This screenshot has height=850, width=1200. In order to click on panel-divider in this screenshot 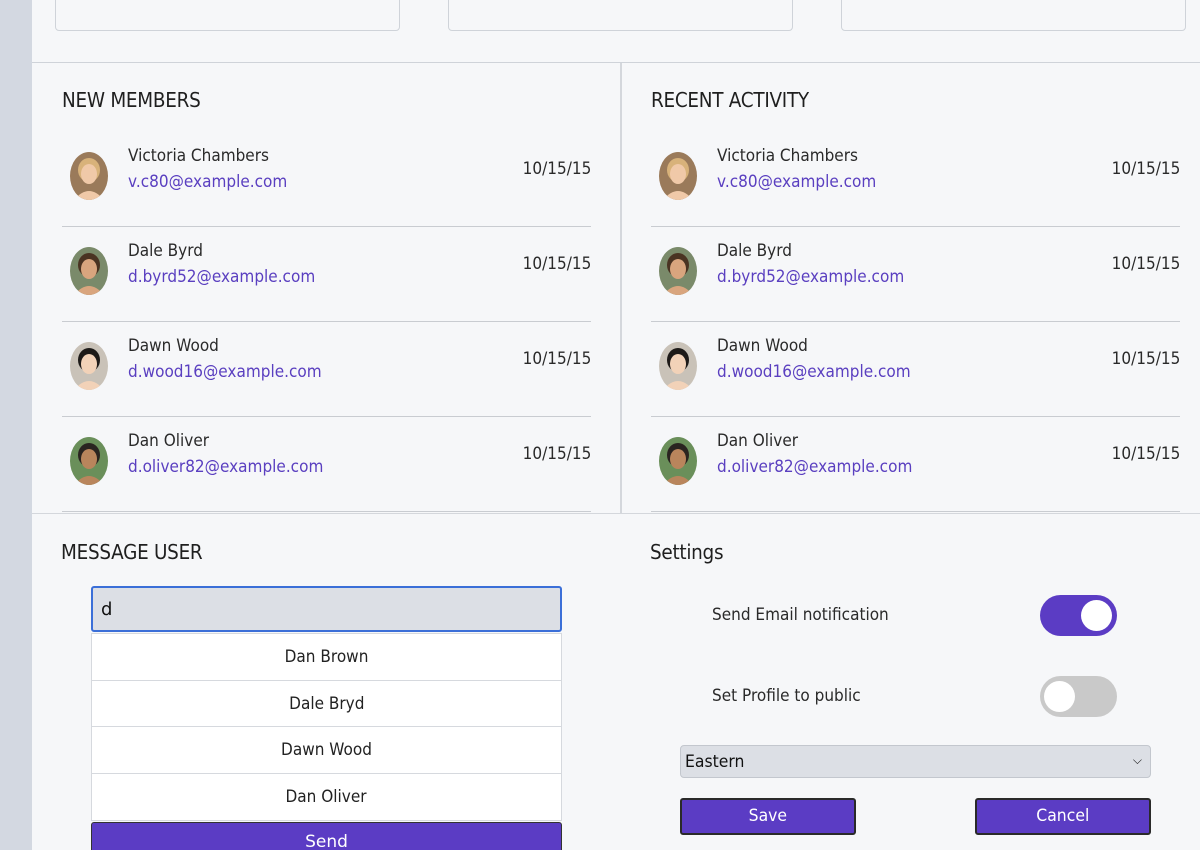, I will do `click(621, 288)`.